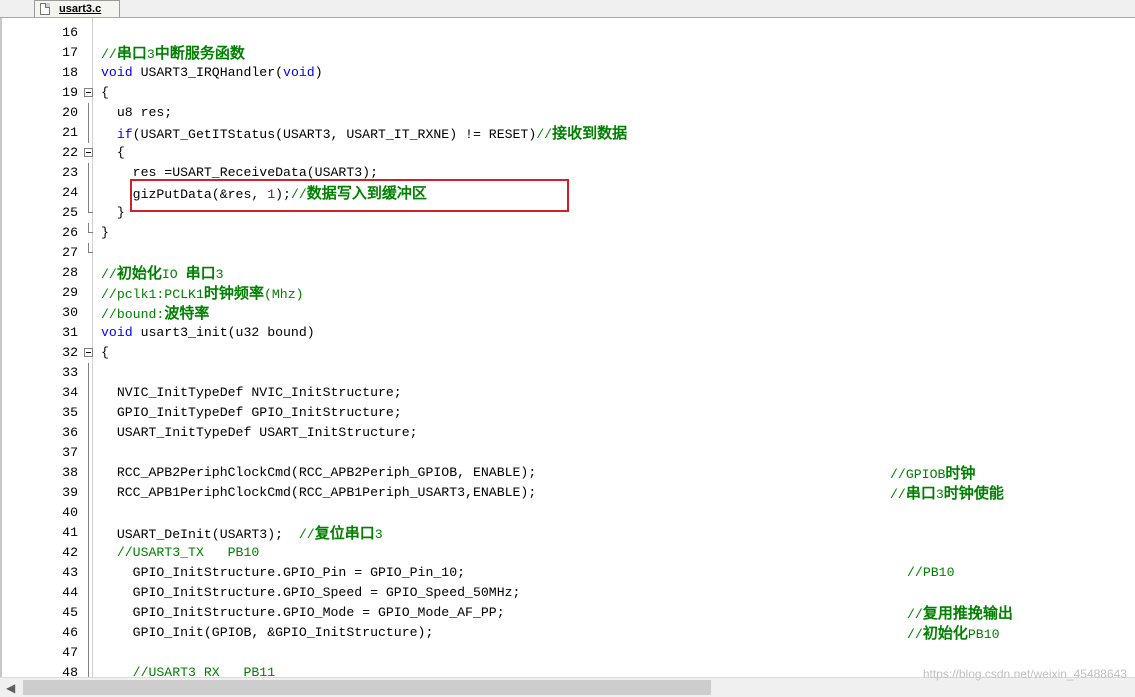  What do you see at coordinates (568, 353) in the screenshot?
I see `code-line: 32 {` at bounding box center [568, 353].